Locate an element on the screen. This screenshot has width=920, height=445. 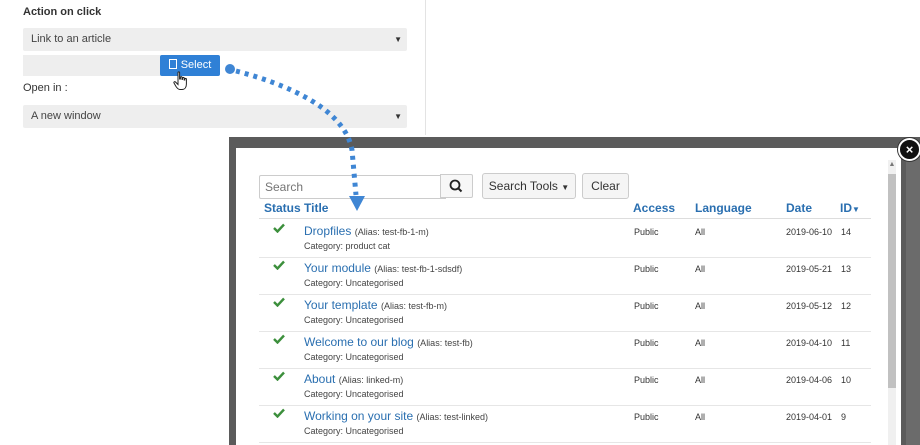
column-id-label: ID is located at coordinates (846, 208).